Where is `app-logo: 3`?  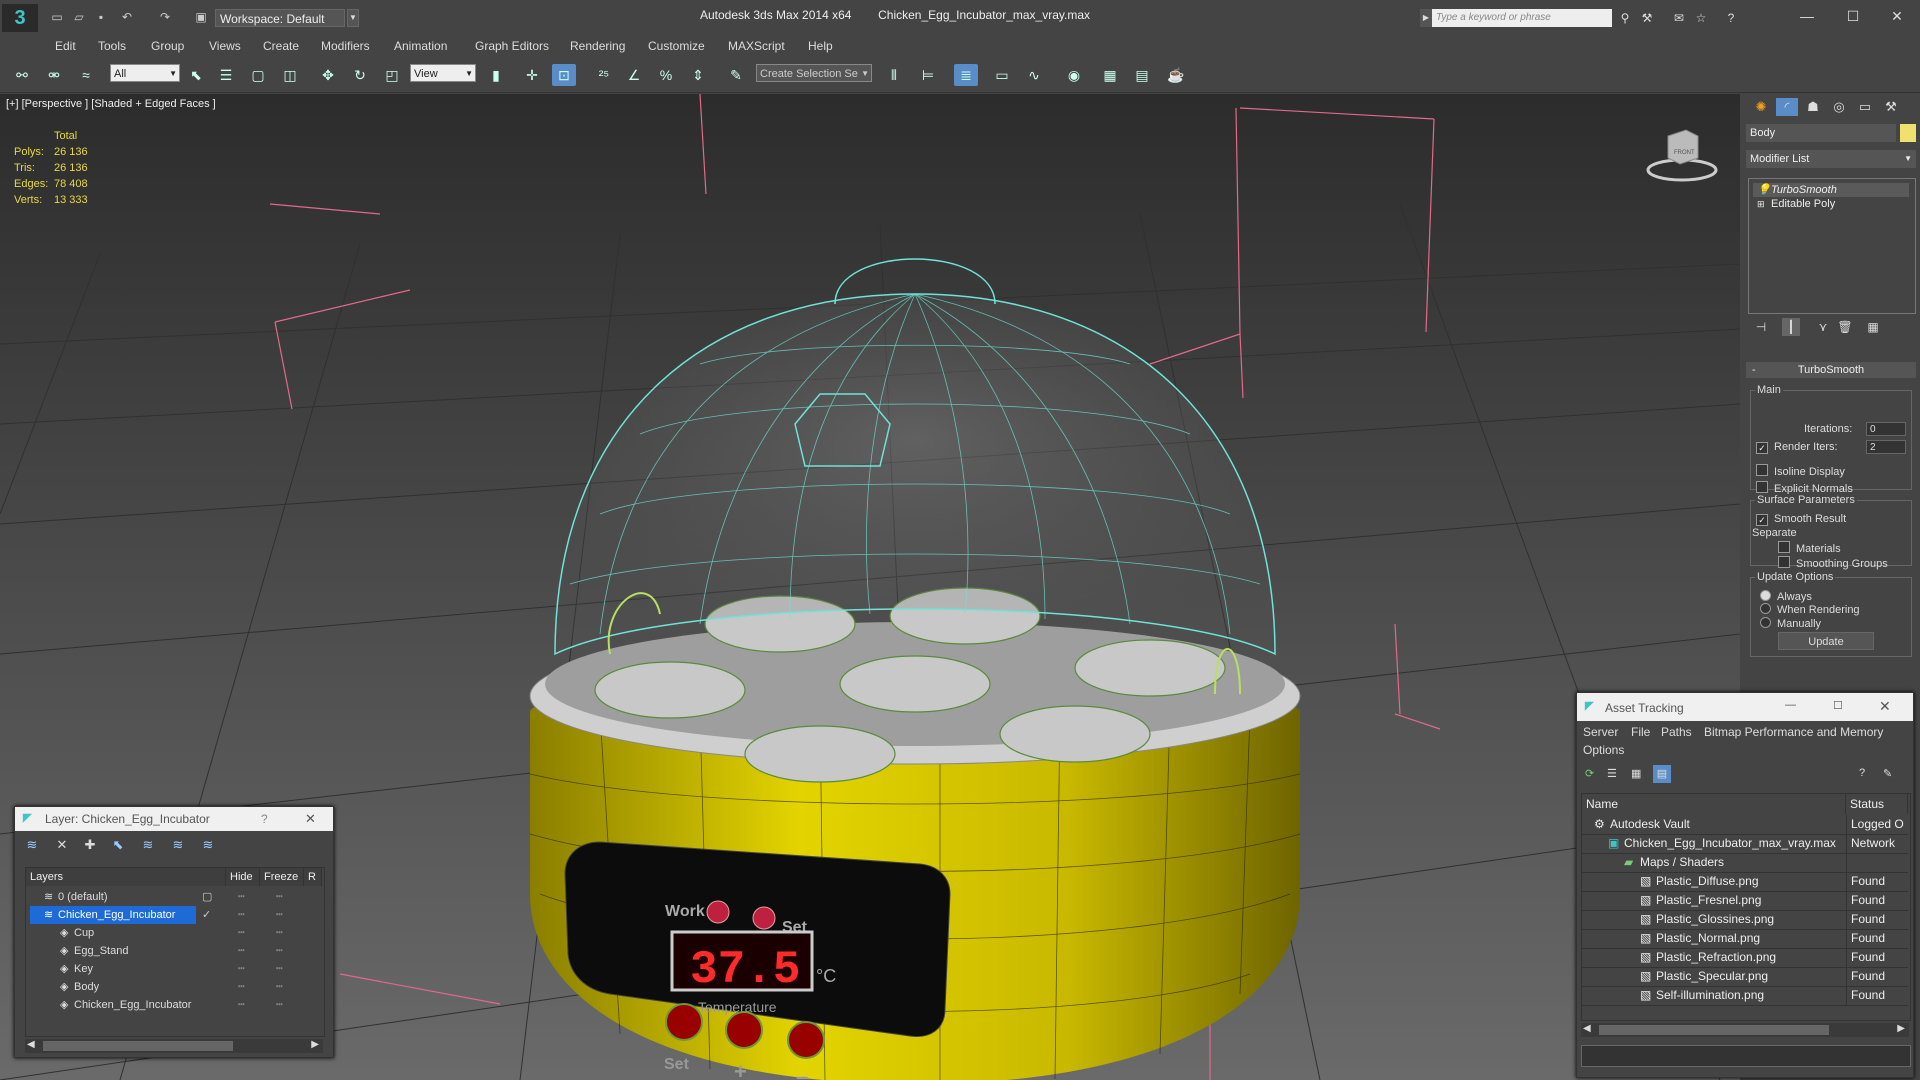 app-logo: 3 is located at coordinates (20, 18).